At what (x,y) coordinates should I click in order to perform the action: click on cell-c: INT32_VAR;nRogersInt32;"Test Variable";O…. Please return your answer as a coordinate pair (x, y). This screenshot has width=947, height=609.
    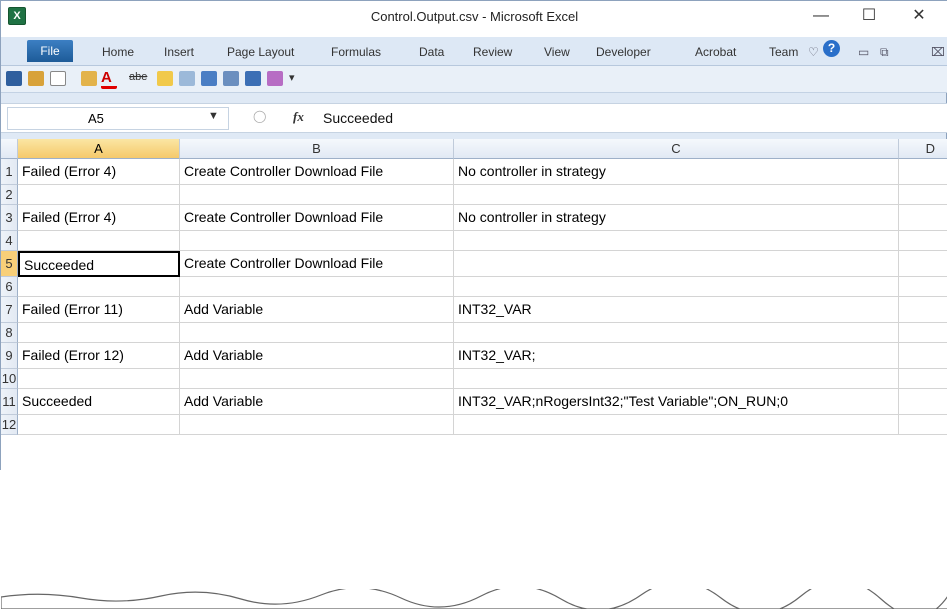
    Looking at the image, I should click on (676, 402).